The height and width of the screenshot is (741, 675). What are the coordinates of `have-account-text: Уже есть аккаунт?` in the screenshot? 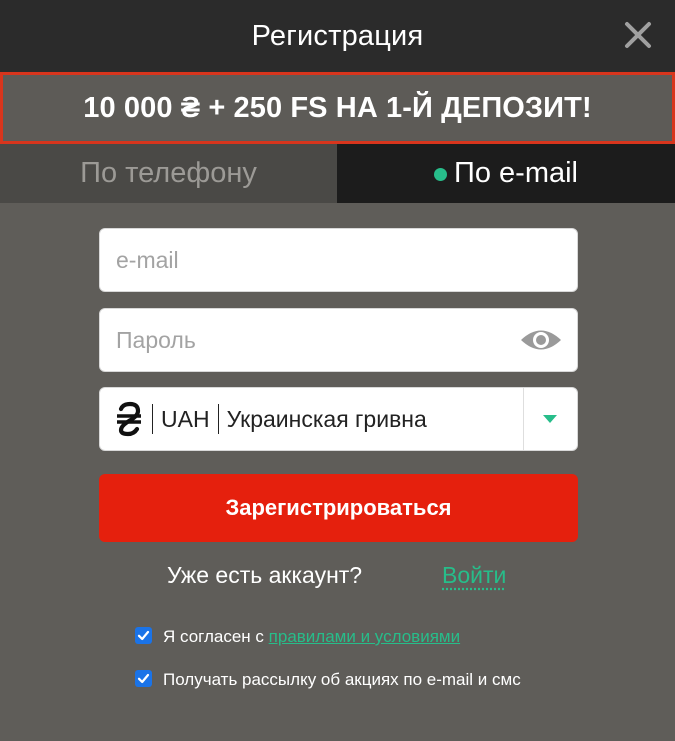 It's located at (265, 575).